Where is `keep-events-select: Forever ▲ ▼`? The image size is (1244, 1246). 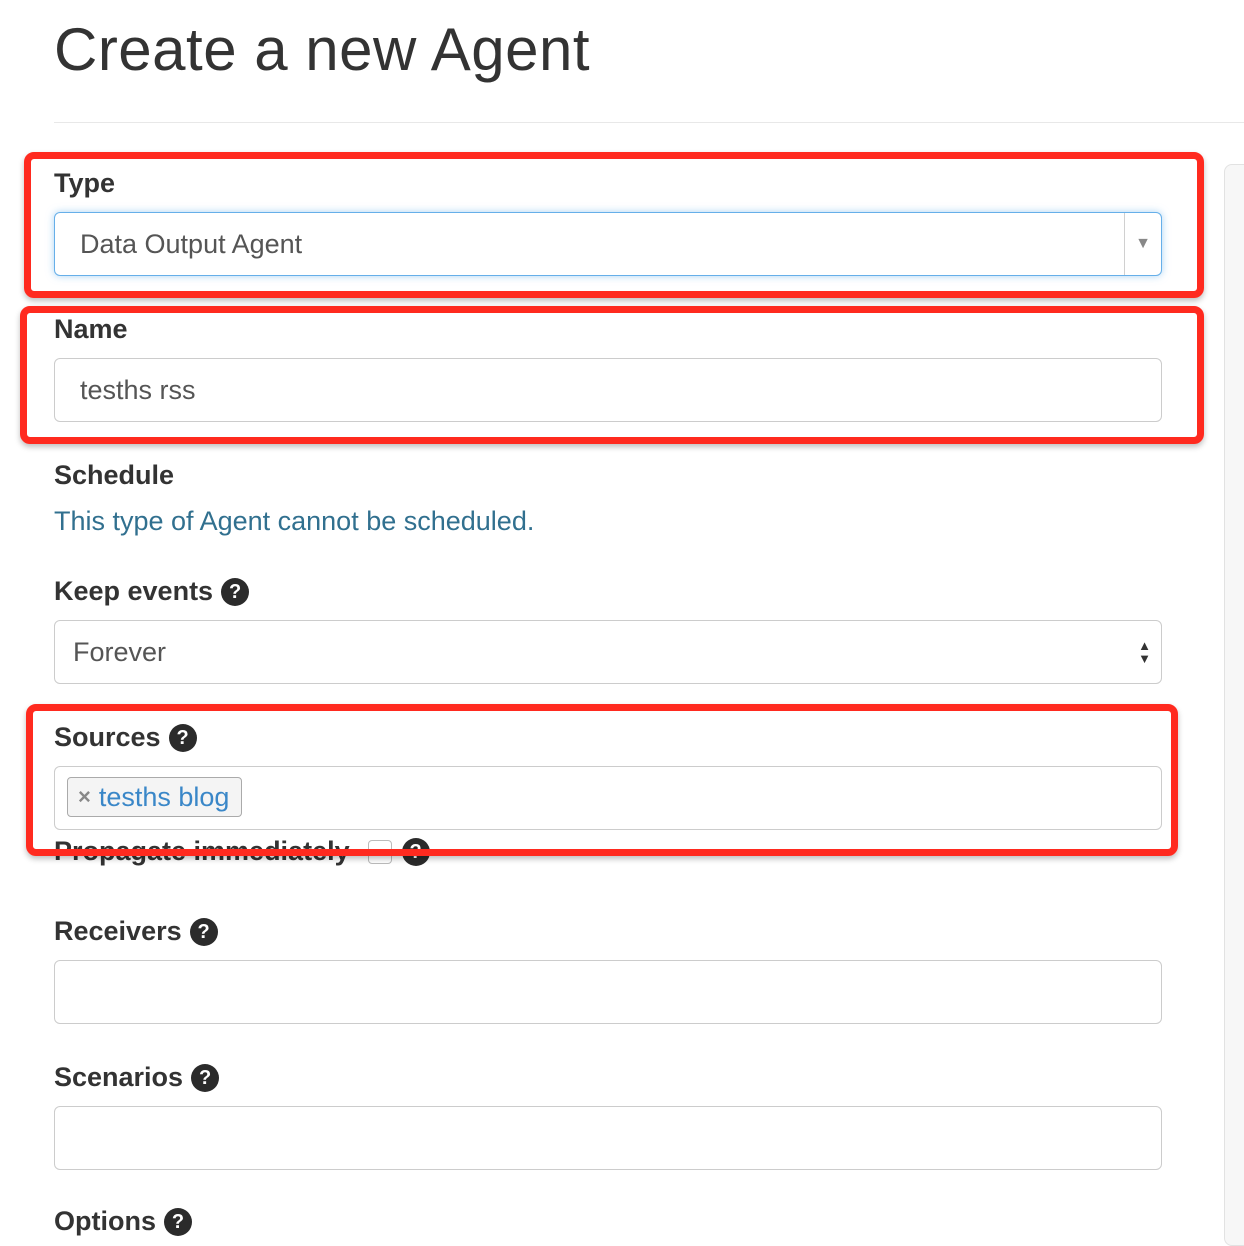
keep-events-select: Forever ▲ ▼ is located at coordinates (608, 652).